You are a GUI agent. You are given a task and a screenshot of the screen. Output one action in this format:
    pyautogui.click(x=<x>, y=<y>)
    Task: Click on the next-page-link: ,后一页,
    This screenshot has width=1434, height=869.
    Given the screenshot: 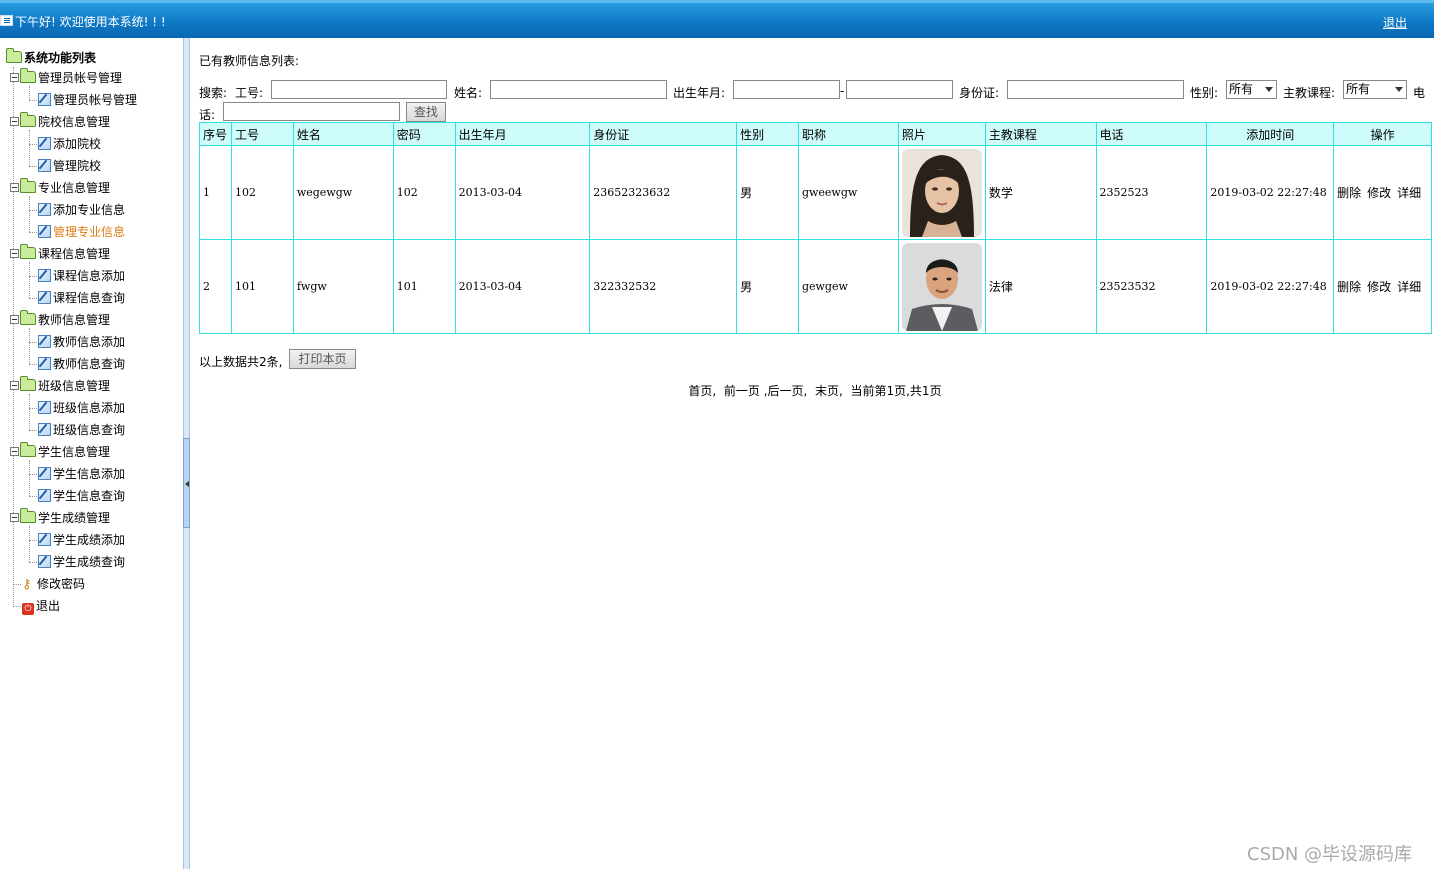 What is the action you would take?
    pyautogui.click(x=786, y=391)
    